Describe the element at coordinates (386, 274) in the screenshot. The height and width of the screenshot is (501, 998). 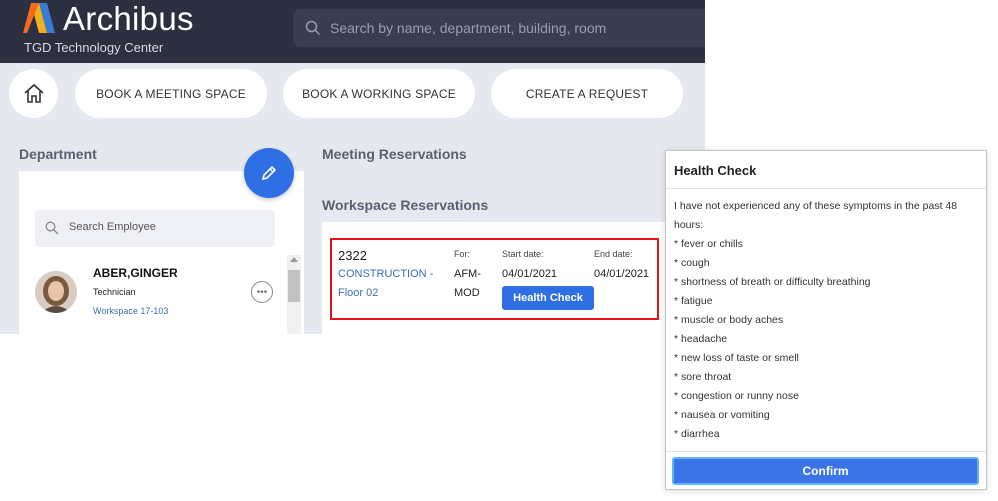
I see `reservation-location-line1: CONSTRUCTION -` at that location.